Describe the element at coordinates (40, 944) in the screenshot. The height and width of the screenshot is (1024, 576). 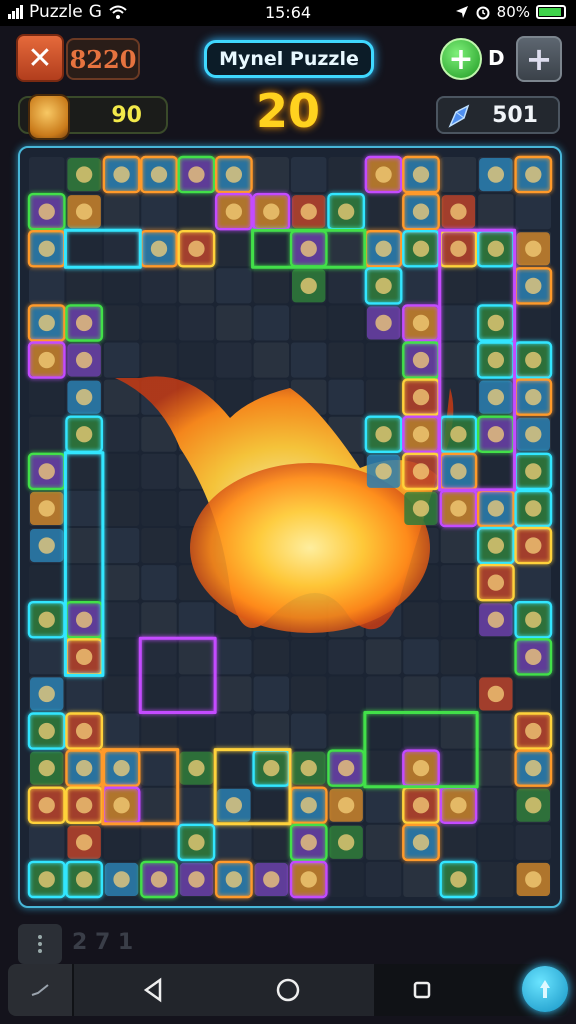
I see `menu-button` at that location.